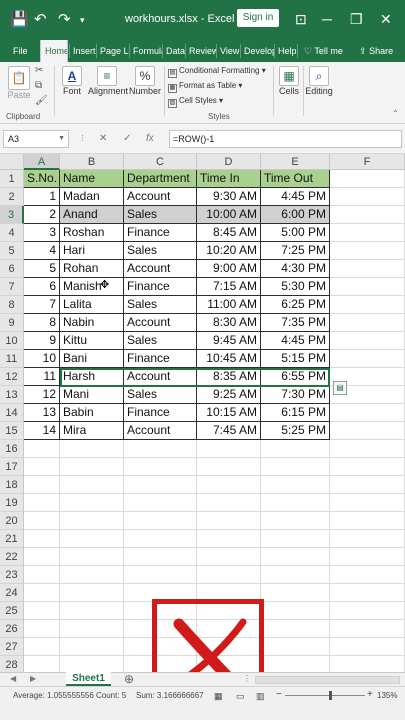  I want to click on cell-a8: 7, so click(42, 305).